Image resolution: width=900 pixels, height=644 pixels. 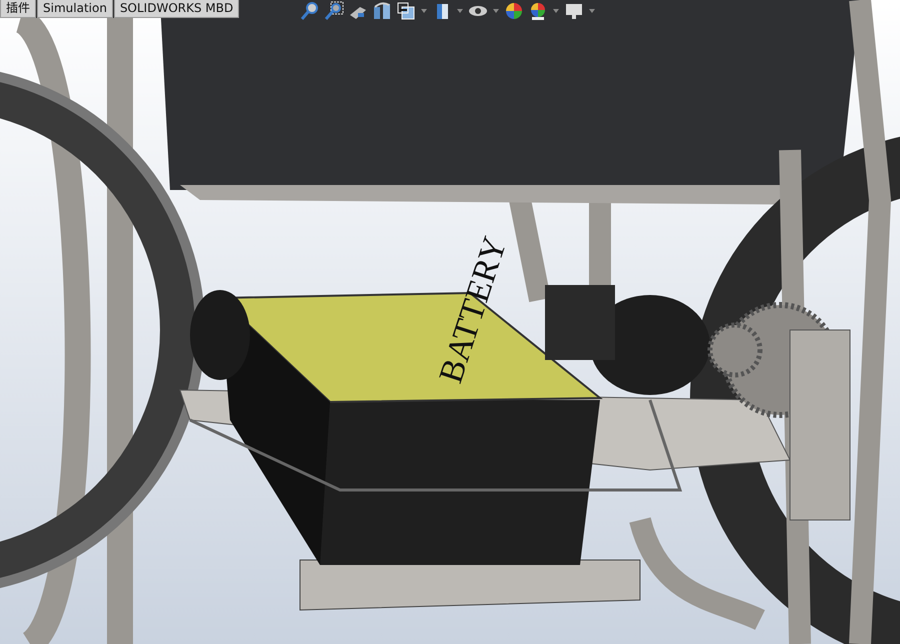 What do you see at coordinates (514, 11) in the screenshot?
I see `appearance-icon` at bounding box center [514, 11].